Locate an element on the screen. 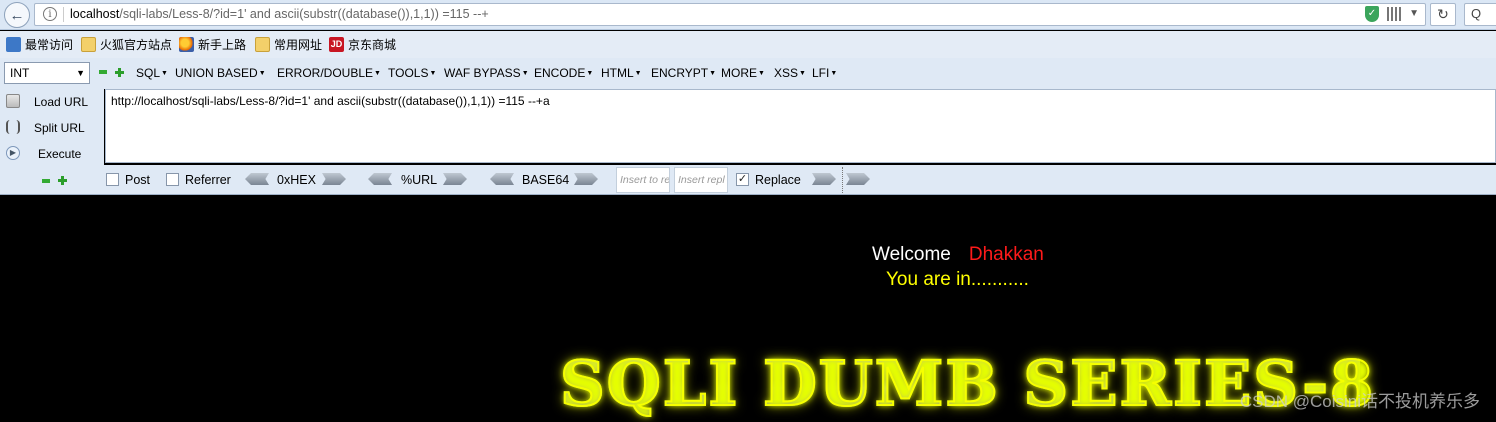 This screenshot has width=1496, height=422. menu-label: ENCODE is located at coordinates (560, 73).